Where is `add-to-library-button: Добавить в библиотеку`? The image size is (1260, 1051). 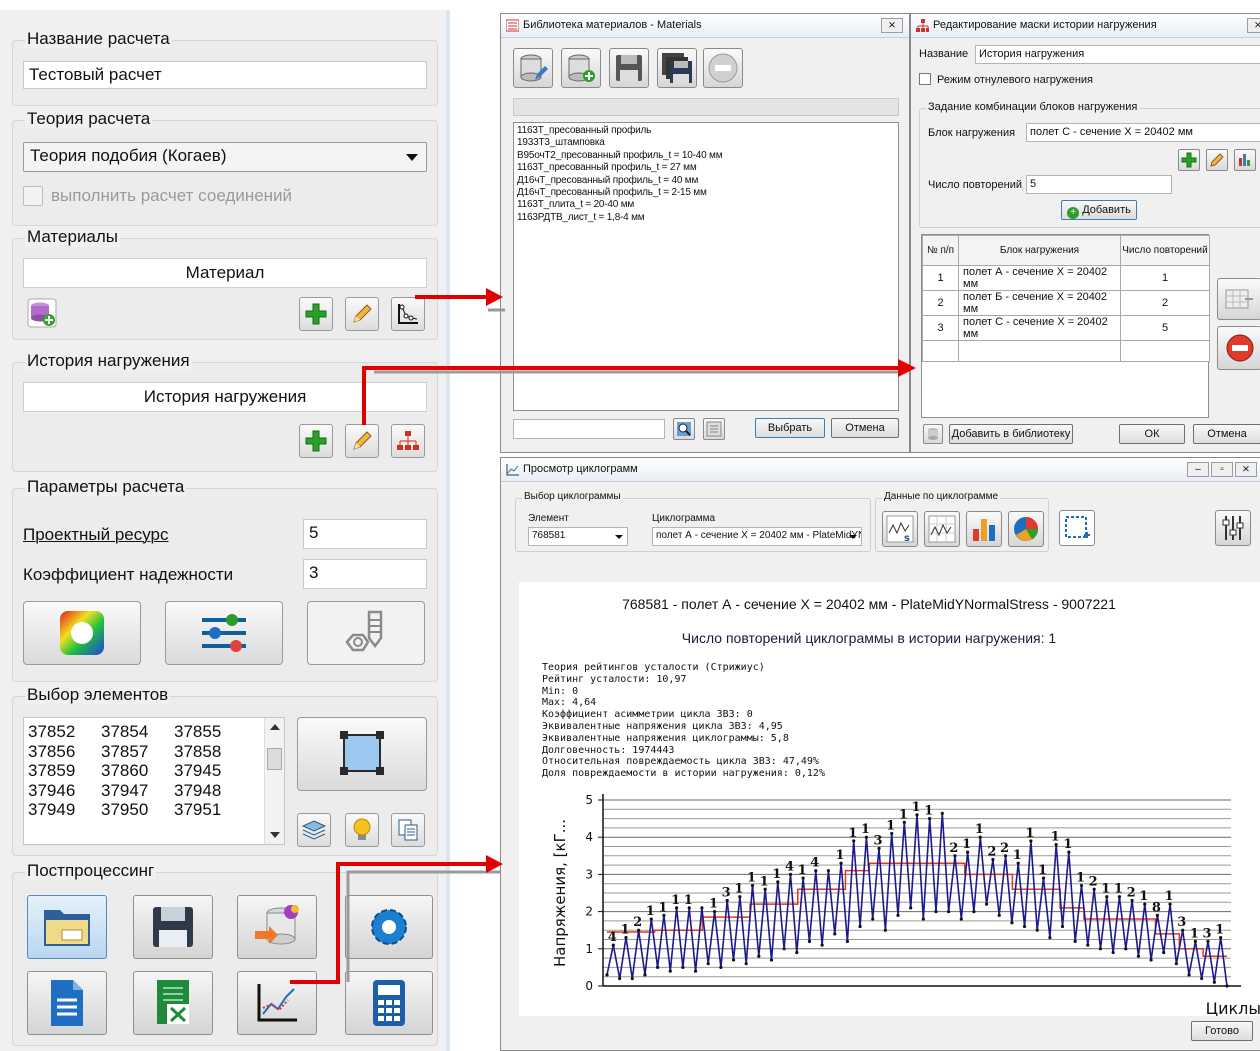 add-to-library-button: Добавить в библиотеку is located at coordinates (1011, 434).